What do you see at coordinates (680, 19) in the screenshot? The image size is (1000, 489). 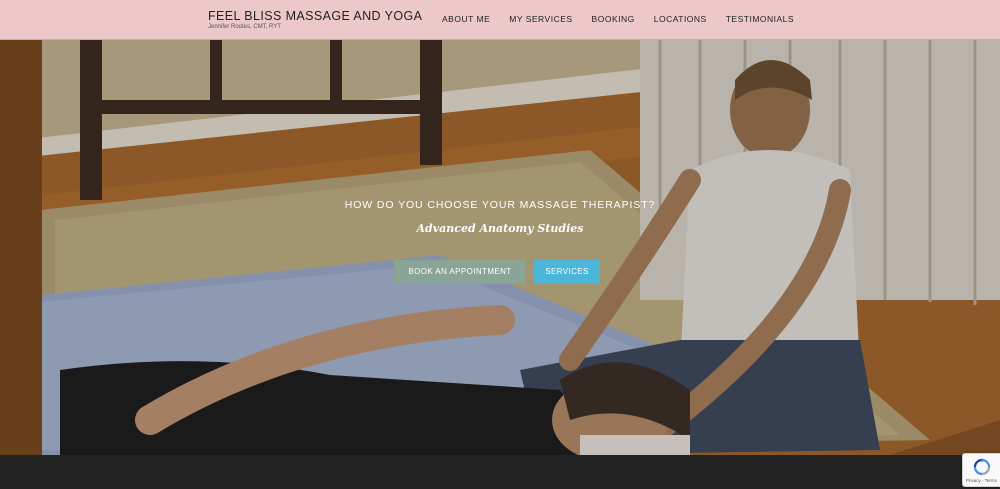 I see `nav-locations: LOCATIONS` at bounding box center [680, 19].